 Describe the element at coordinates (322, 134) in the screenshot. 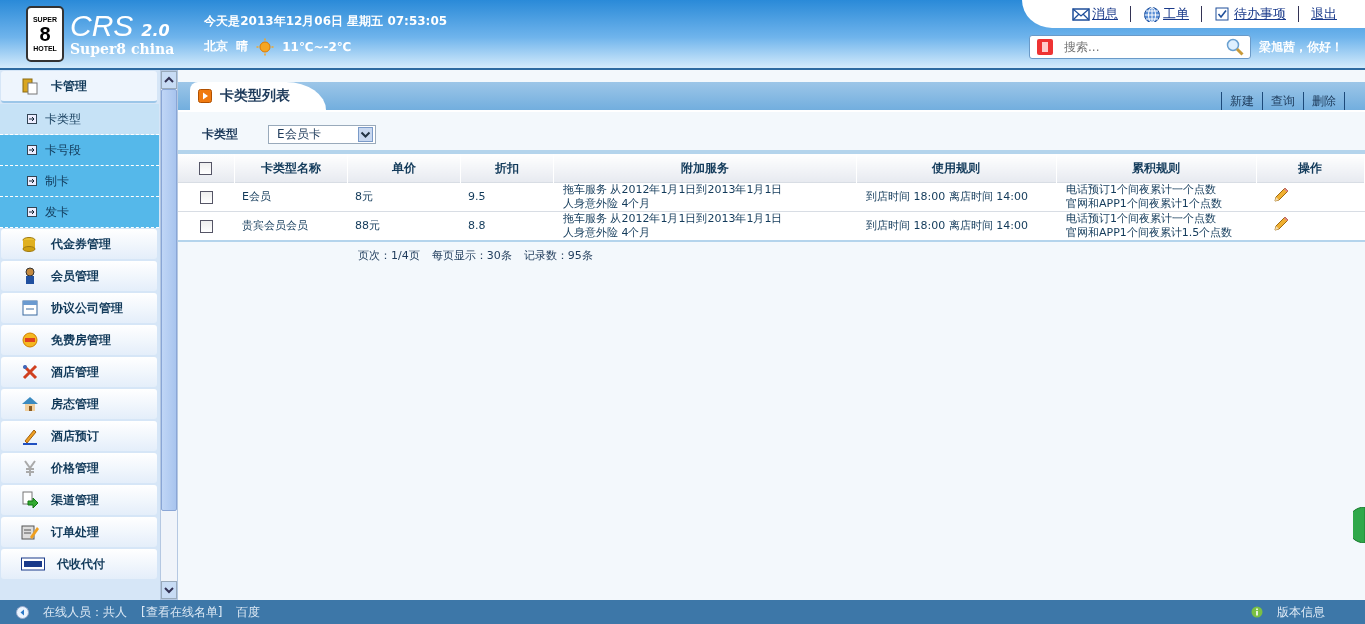

I see `card-type-dropdown: E会员卡` at that location.